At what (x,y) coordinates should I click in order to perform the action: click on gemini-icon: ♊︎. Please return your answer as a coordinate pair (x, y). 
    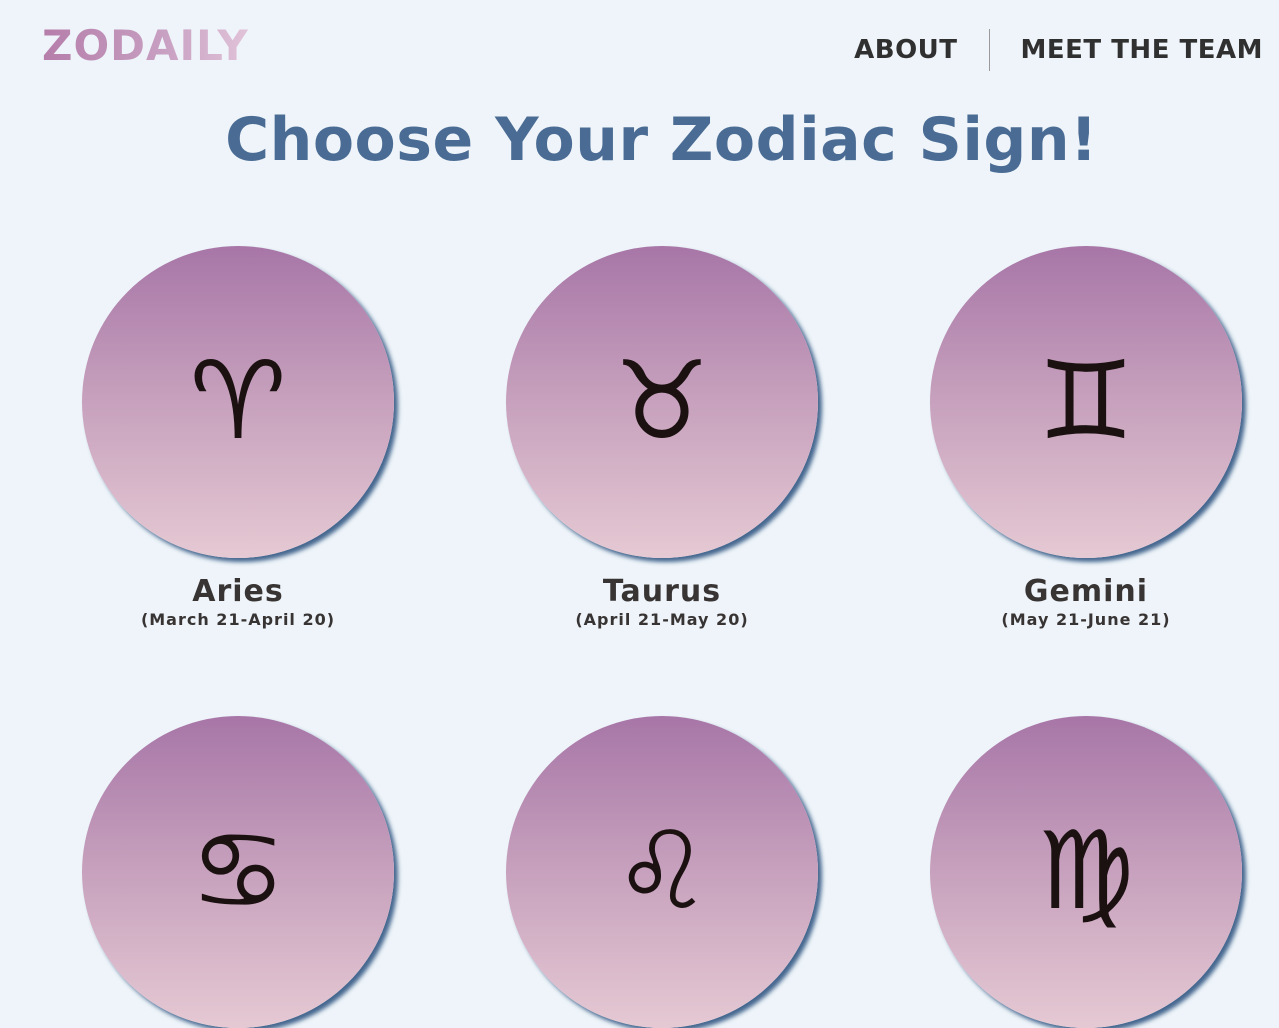
    Looking at the image, I should click on (1086, 401).